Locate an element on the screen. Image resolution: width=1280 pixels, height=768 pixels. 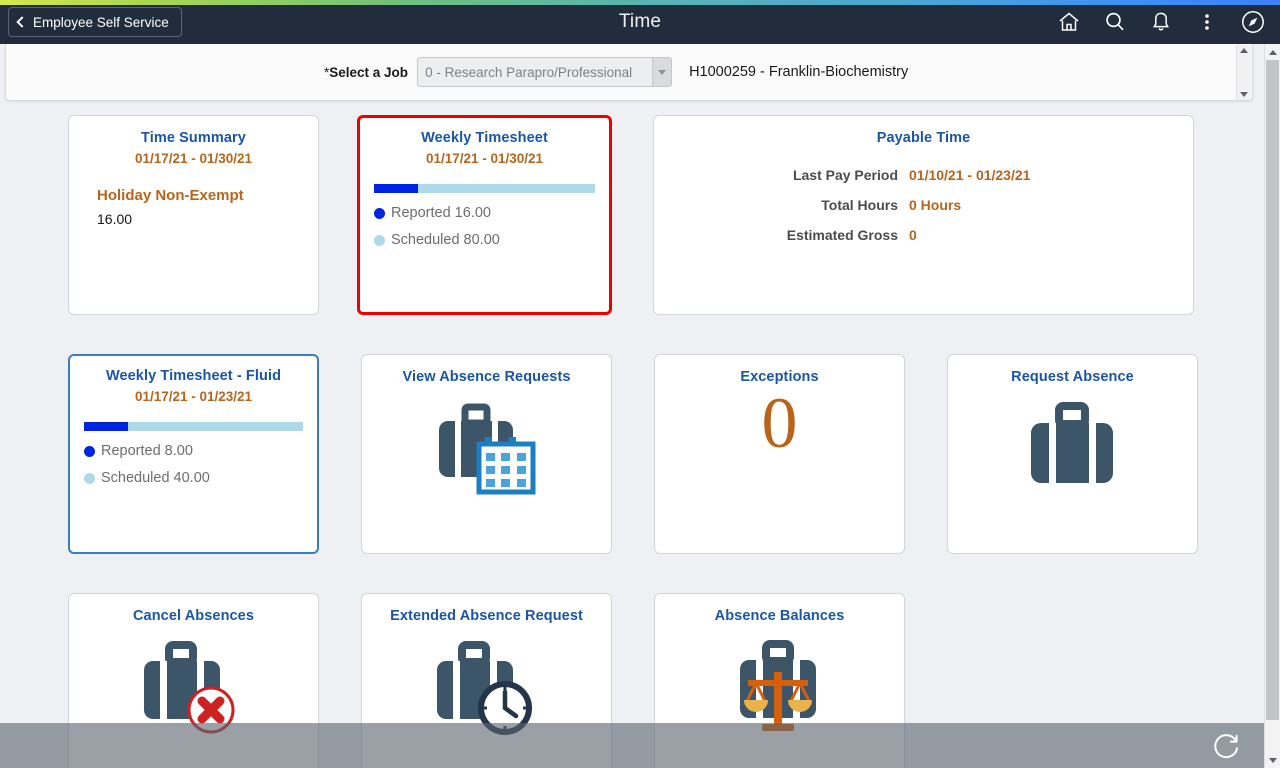
tile-title: Cancel Absences is located at coordinates (193, 616).